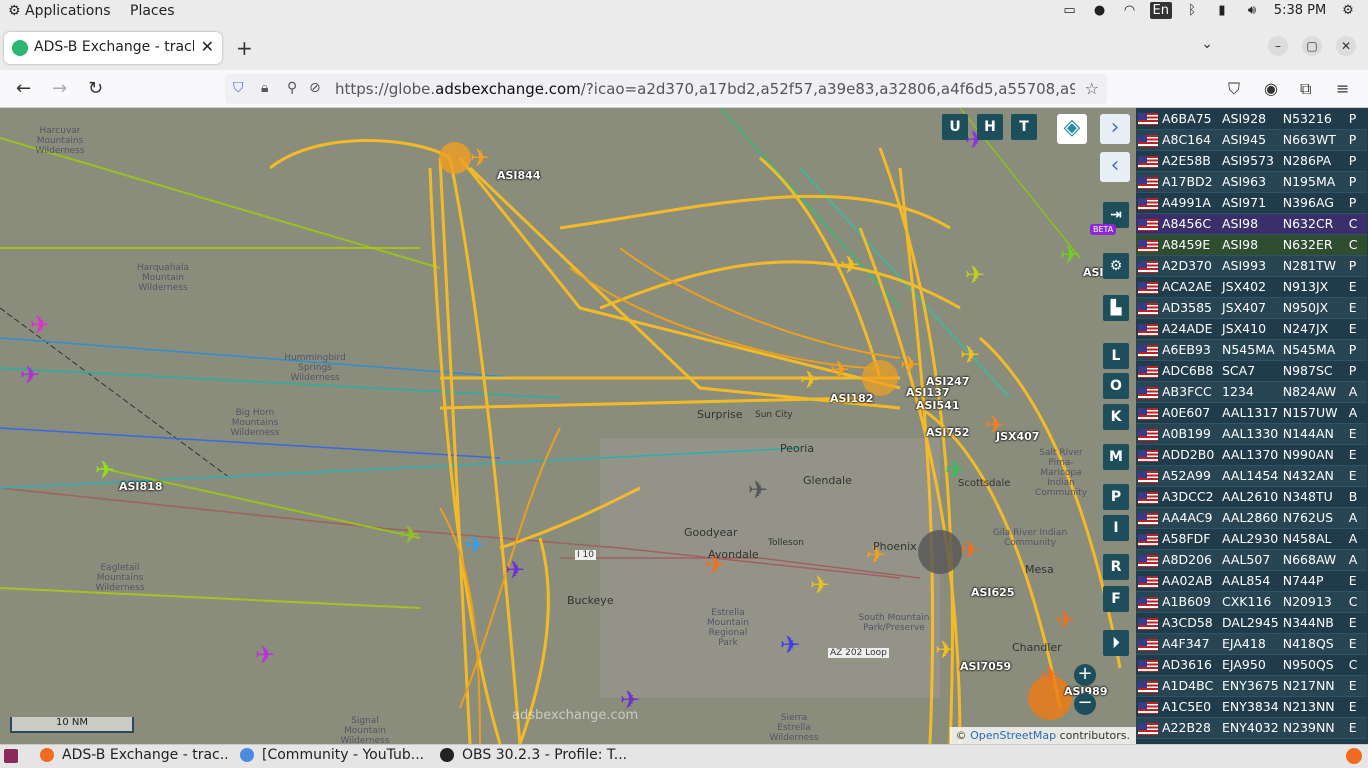 This screenshot has width=1368, height=768. What do you see at coordinates (1312, 46) in the screenshot?
I see `maximize-button: ▢` at bounding box center [1312, 46].